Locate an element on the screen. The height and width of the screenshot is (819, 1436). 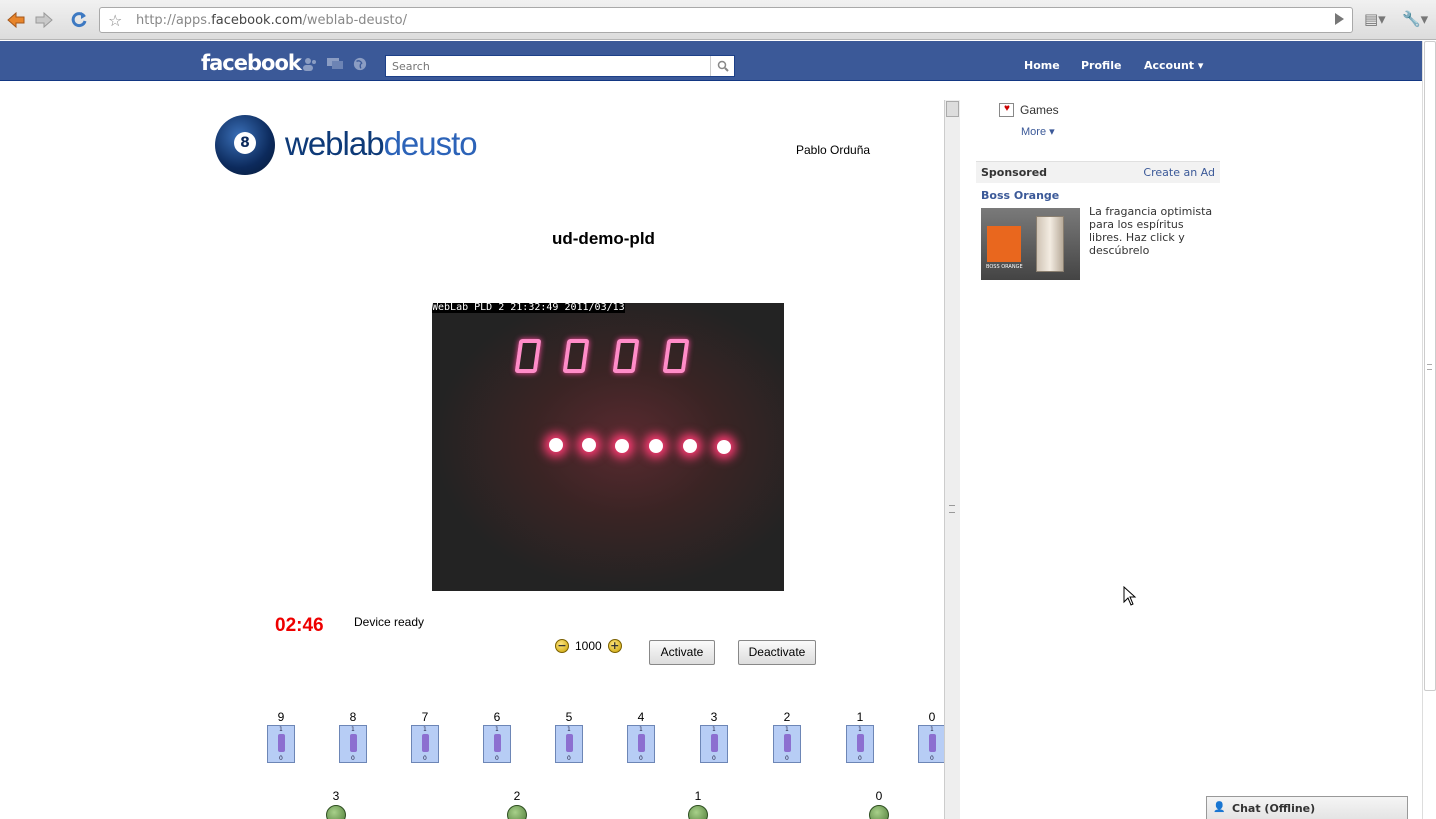
search-icon is located at coordinates (722, 66).